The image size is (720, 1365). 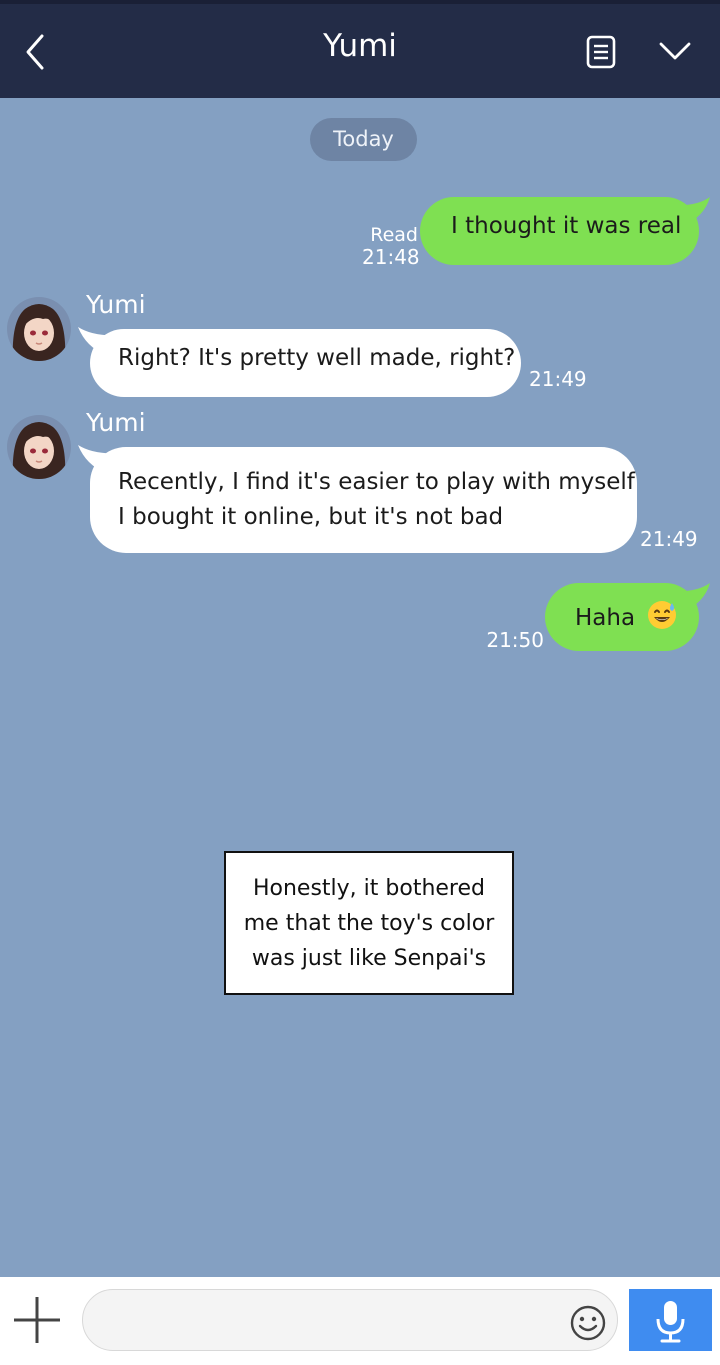 I want to click on menu-button, so click(x=675, y=51).